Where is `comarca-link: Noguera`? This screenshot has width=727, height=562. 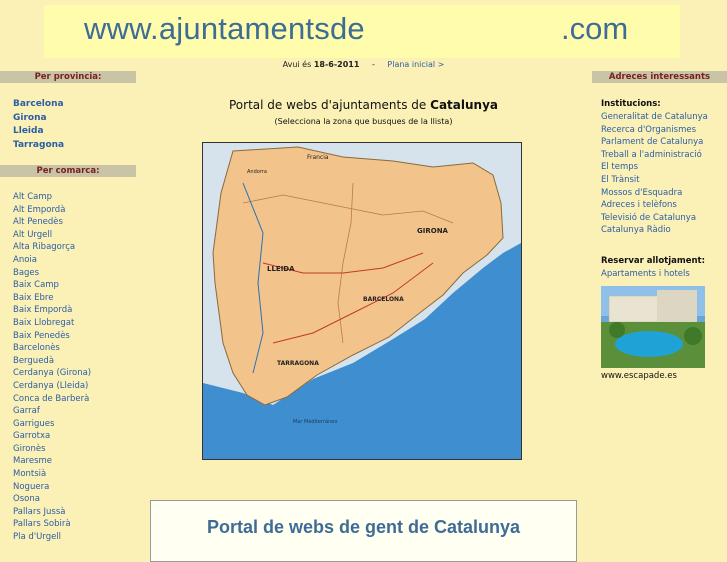
comarca-link: Noguera is located at coordinates (74, 488).